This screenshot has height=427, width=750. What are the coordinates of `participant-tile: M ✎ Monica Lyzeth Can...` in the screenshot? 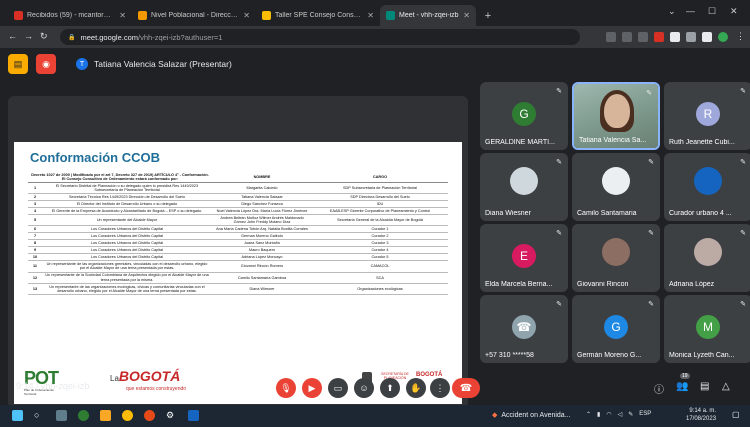 It's located at (707, 329).